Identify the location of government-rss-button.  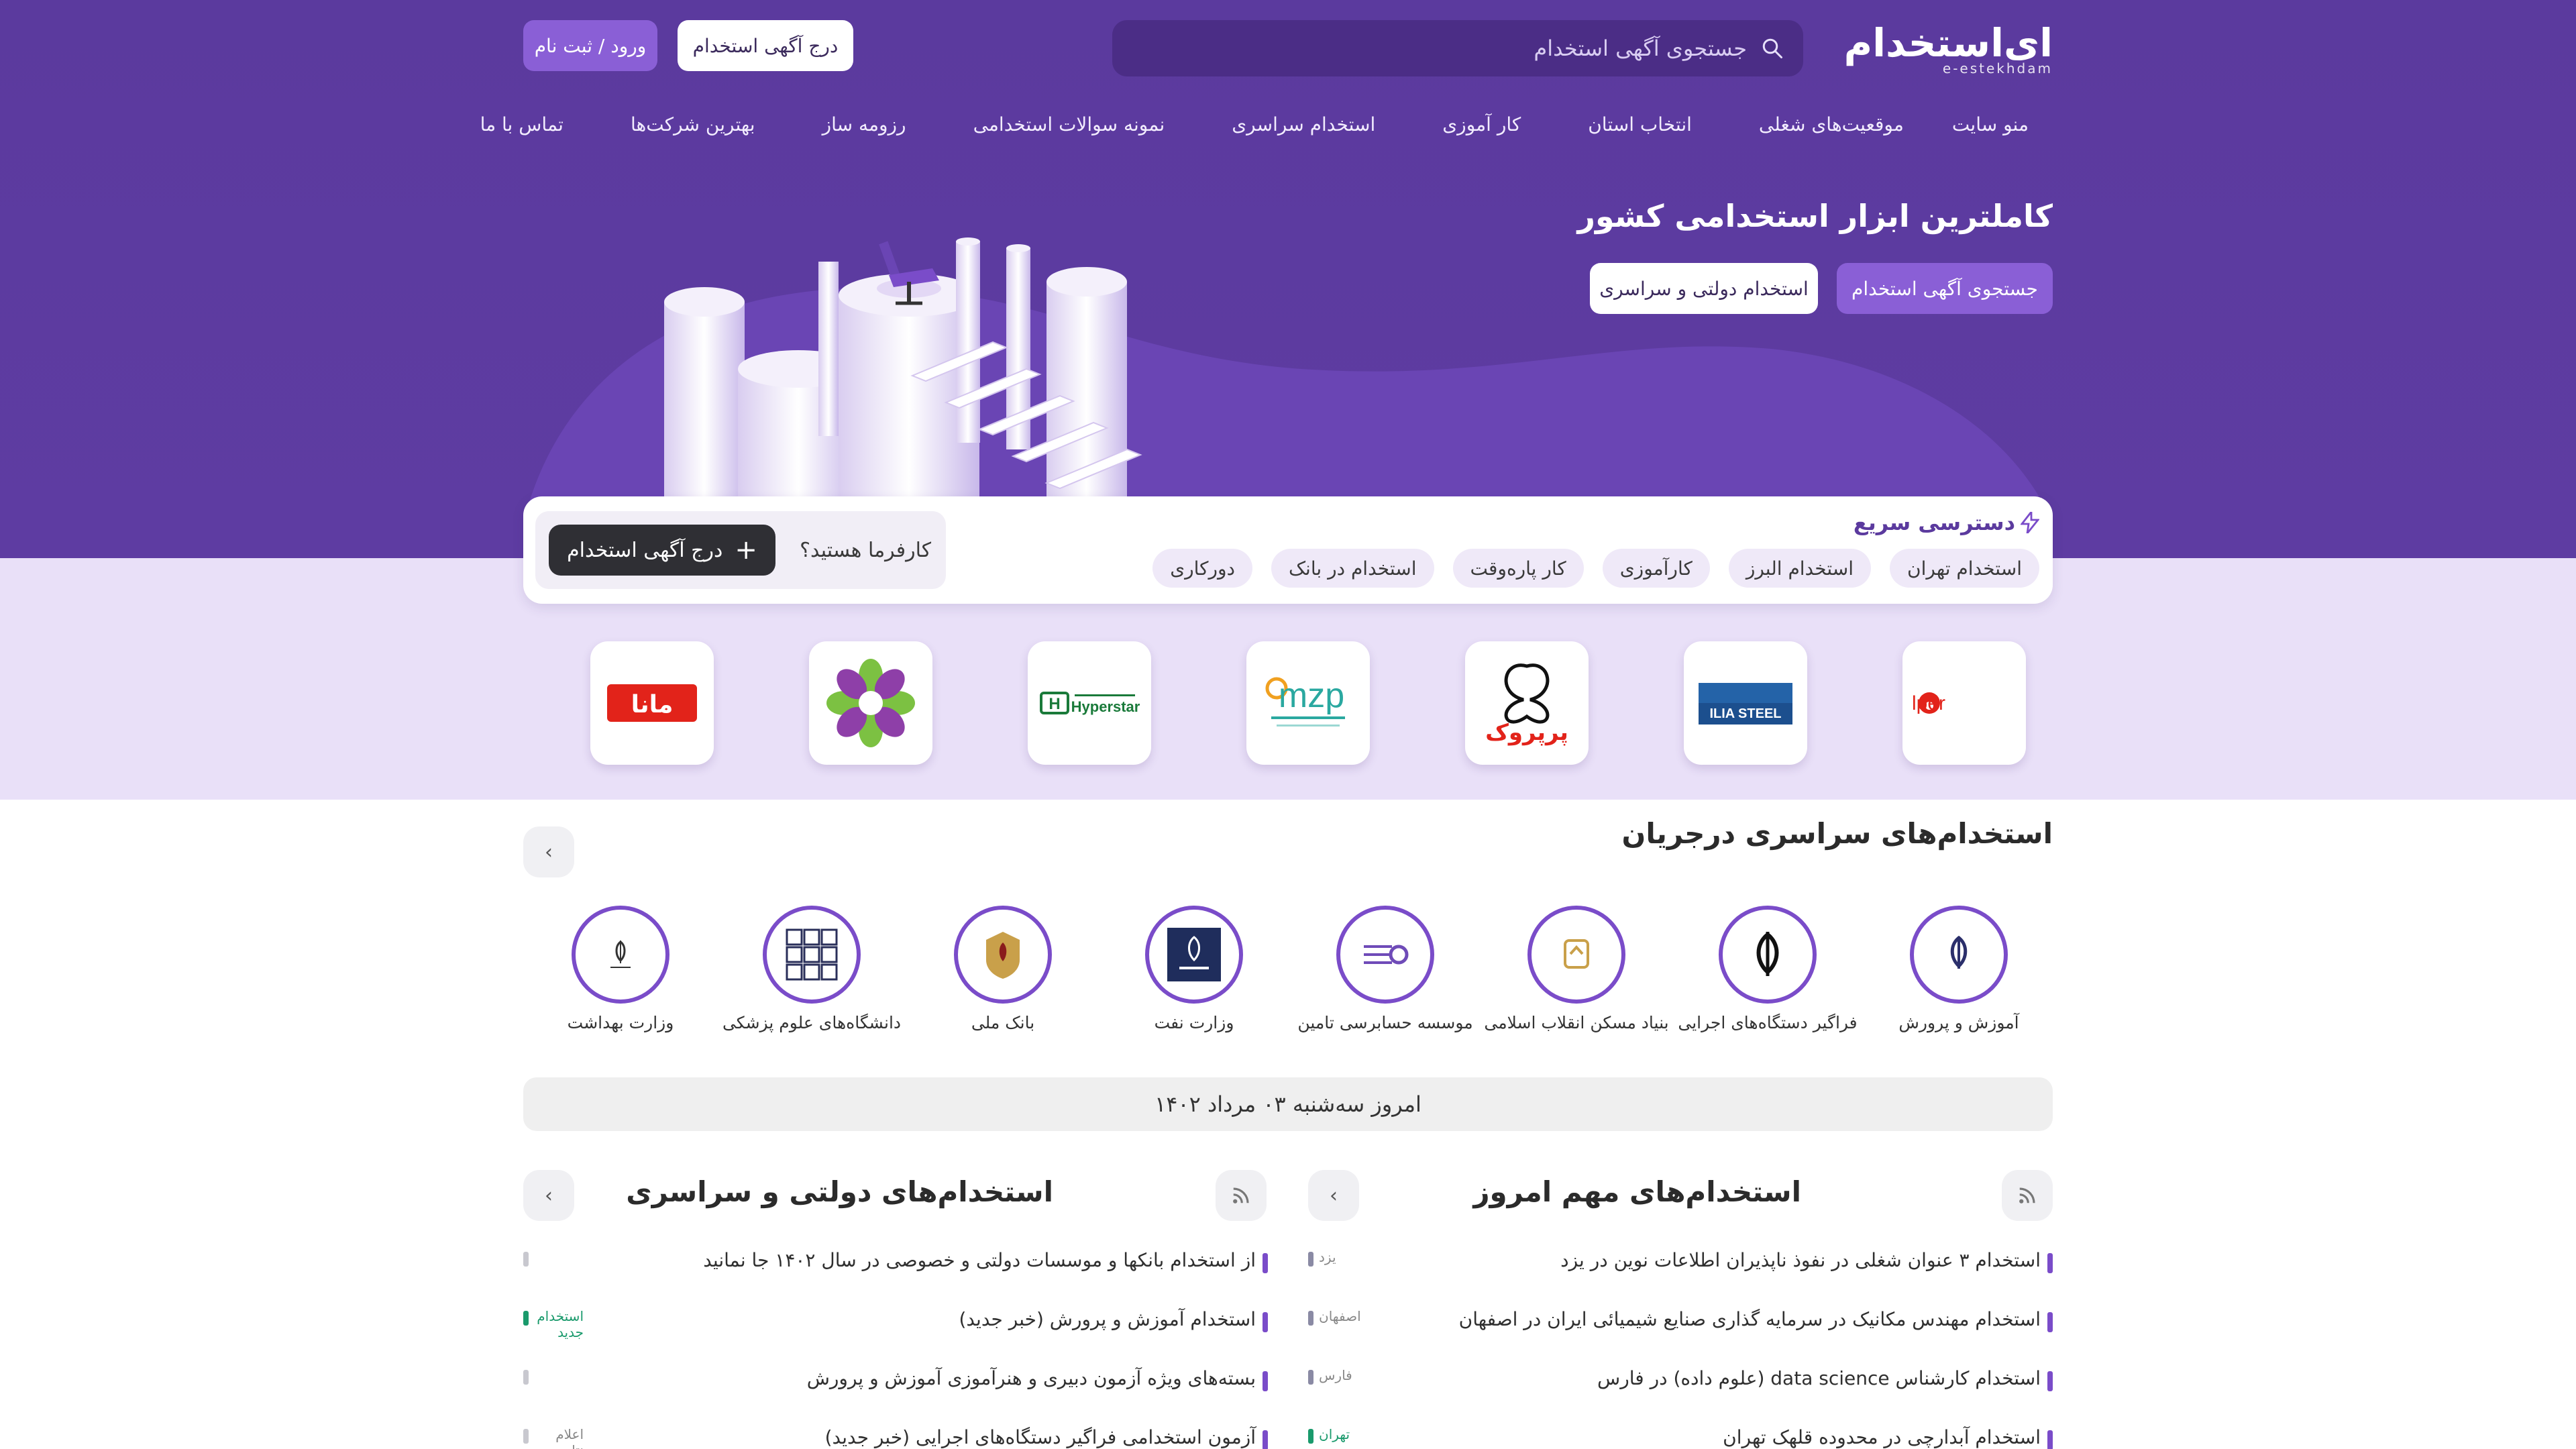
(1241, 1195).